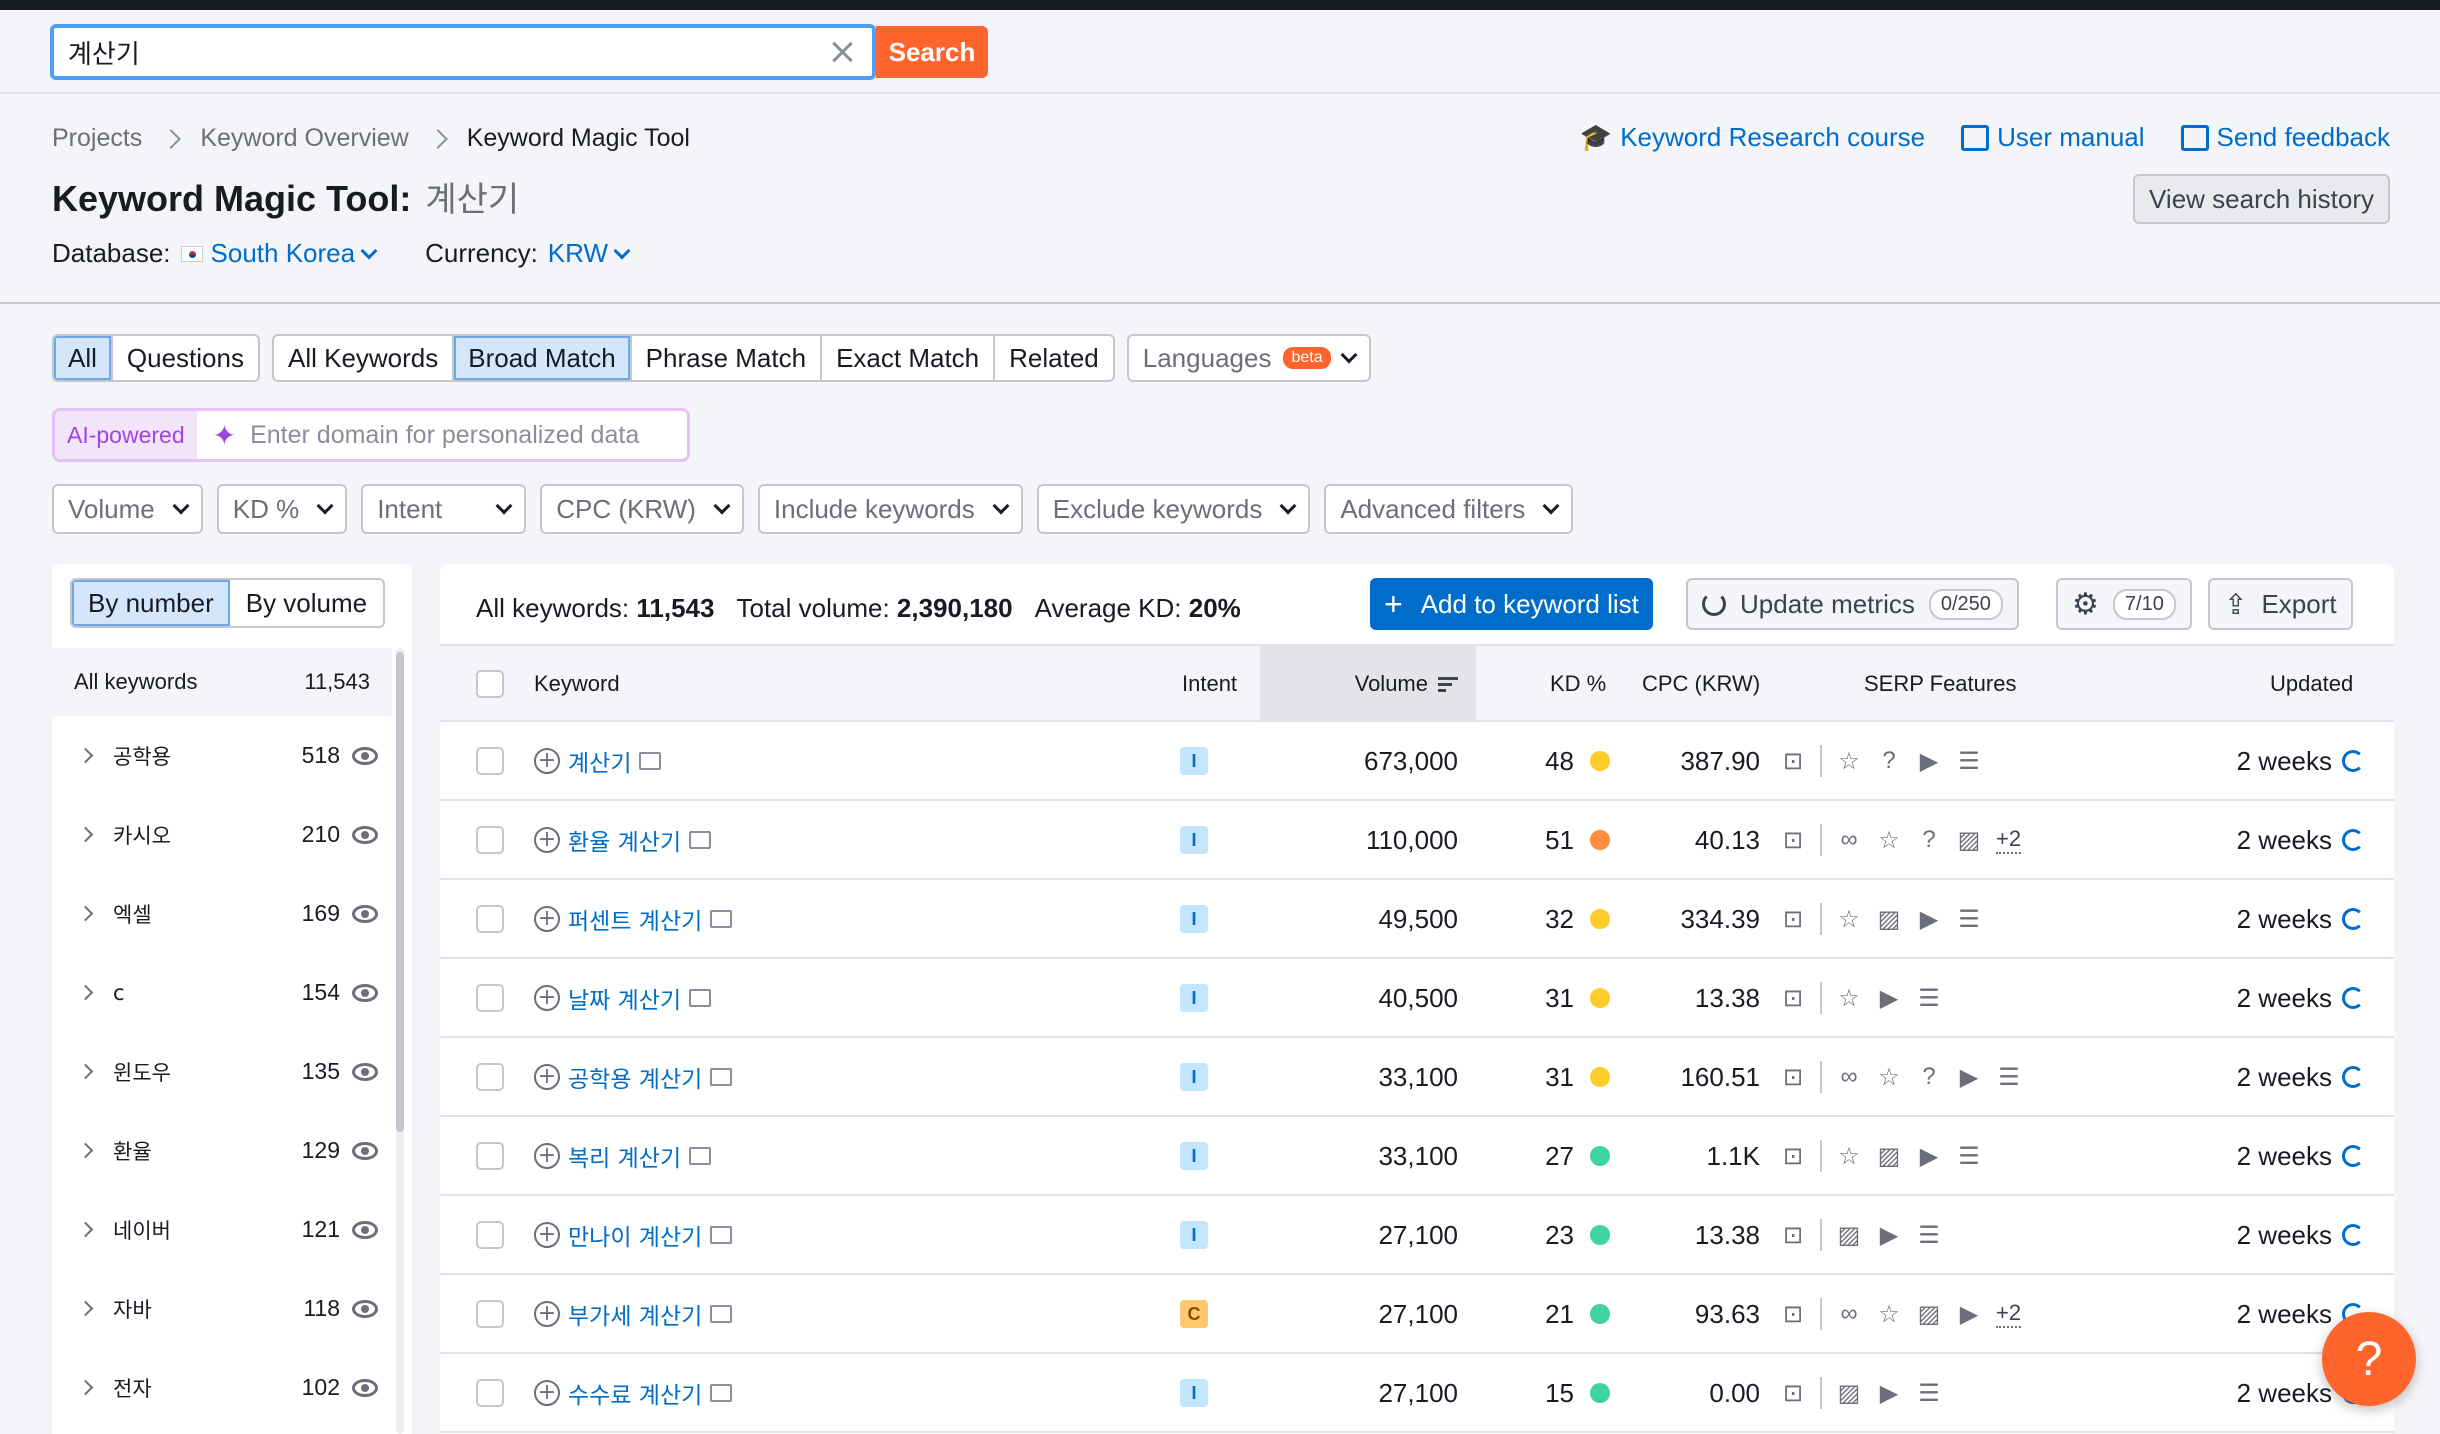 The width and height of the screenshot is (2440, 1434). I want to click on keyword-link: + 환율 계산기, so click(623, 840).